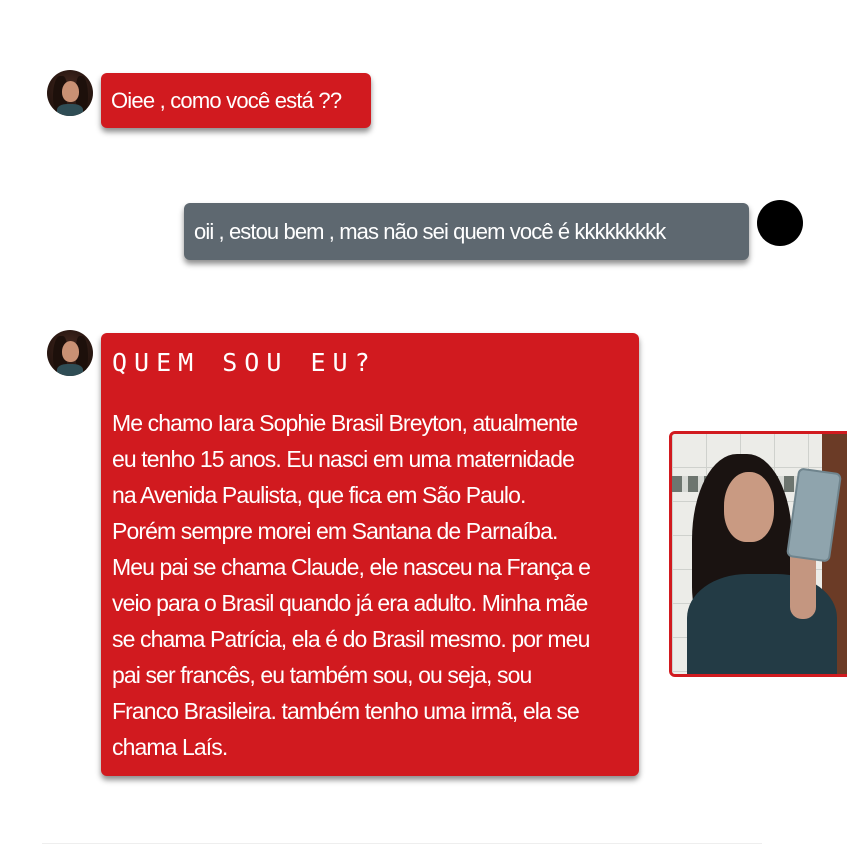  What do you see at coordinates (226, 100) in the screenshot?
I see `message-text: Oiee , como você está ??` at bounding box center [226, 100].